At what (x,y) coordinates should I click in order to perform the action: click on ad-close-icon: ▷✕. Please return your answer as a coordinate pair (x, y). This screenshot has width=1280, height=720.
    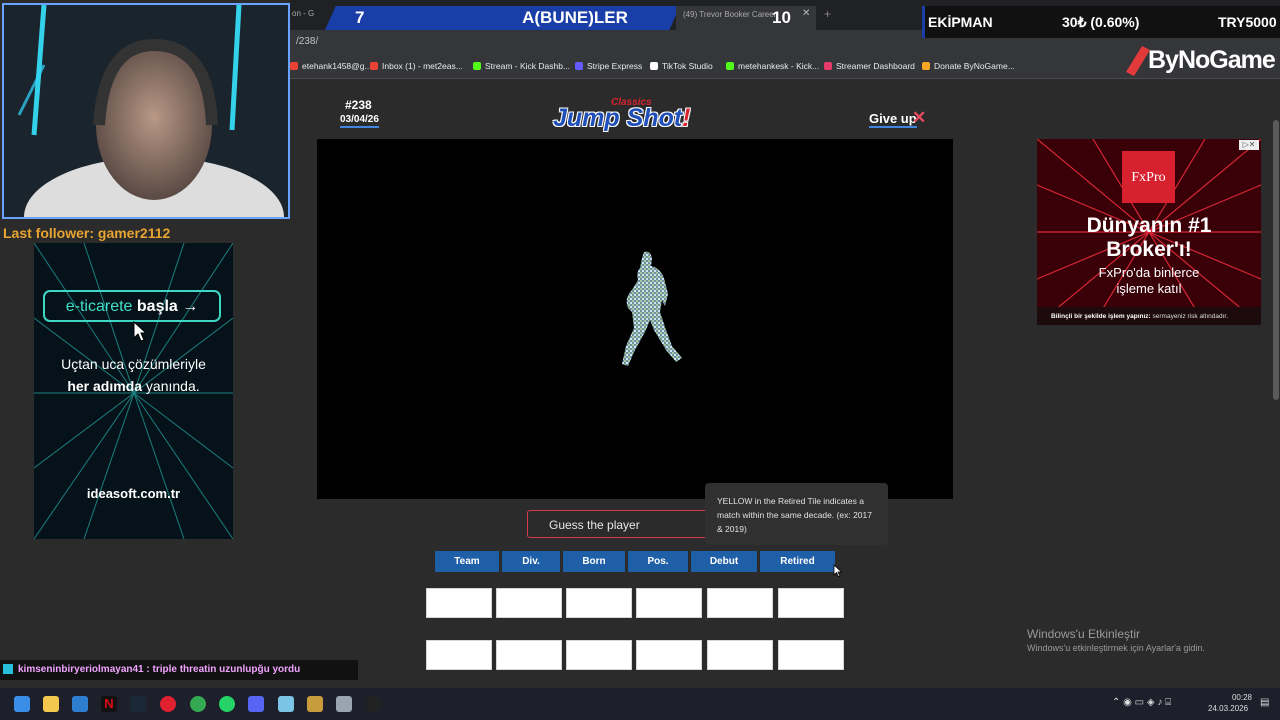
    Looking at the image, I should click on (1249, 145).